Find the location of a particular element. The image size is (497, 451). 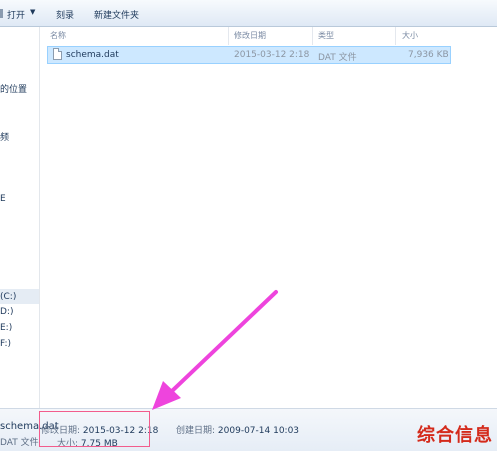

arrow-shaft is located at coordinates (224, 341).